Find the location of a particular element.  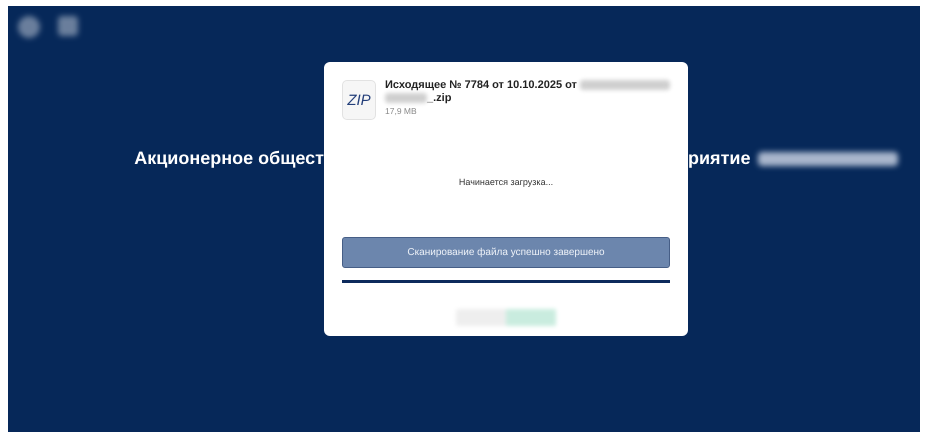

redacted-text is located at coordinates (406, 98).